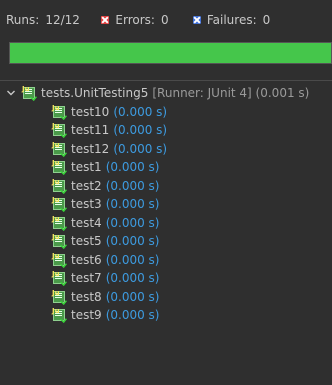 The width and height of the screenshot is (332, 385). I want to click on test-name: test2, so click(86, 185).